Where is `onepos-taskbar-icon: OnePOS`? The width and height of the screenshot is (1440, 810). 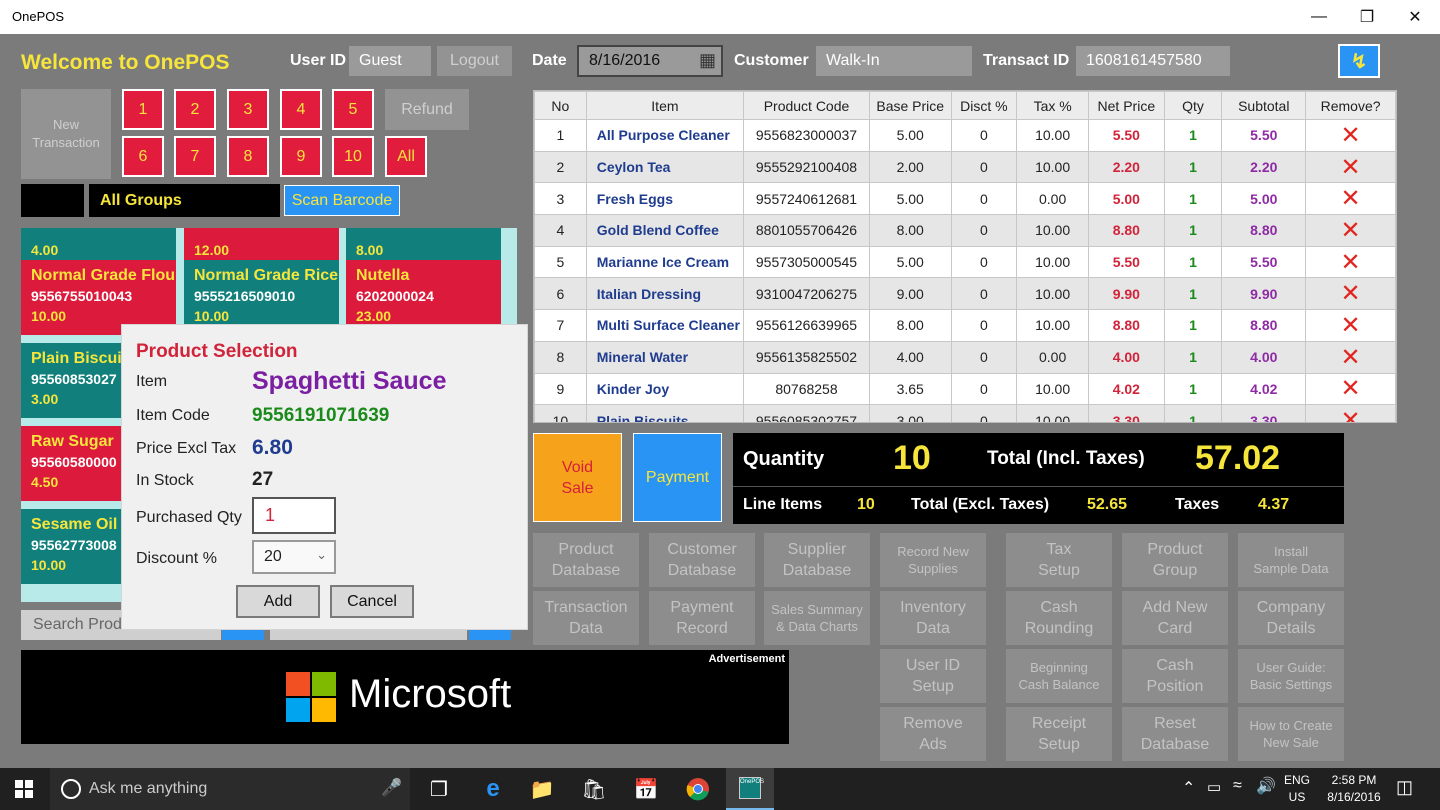 onepos-taskbar-icon: OnePOS is located at coordinates (750, 789).